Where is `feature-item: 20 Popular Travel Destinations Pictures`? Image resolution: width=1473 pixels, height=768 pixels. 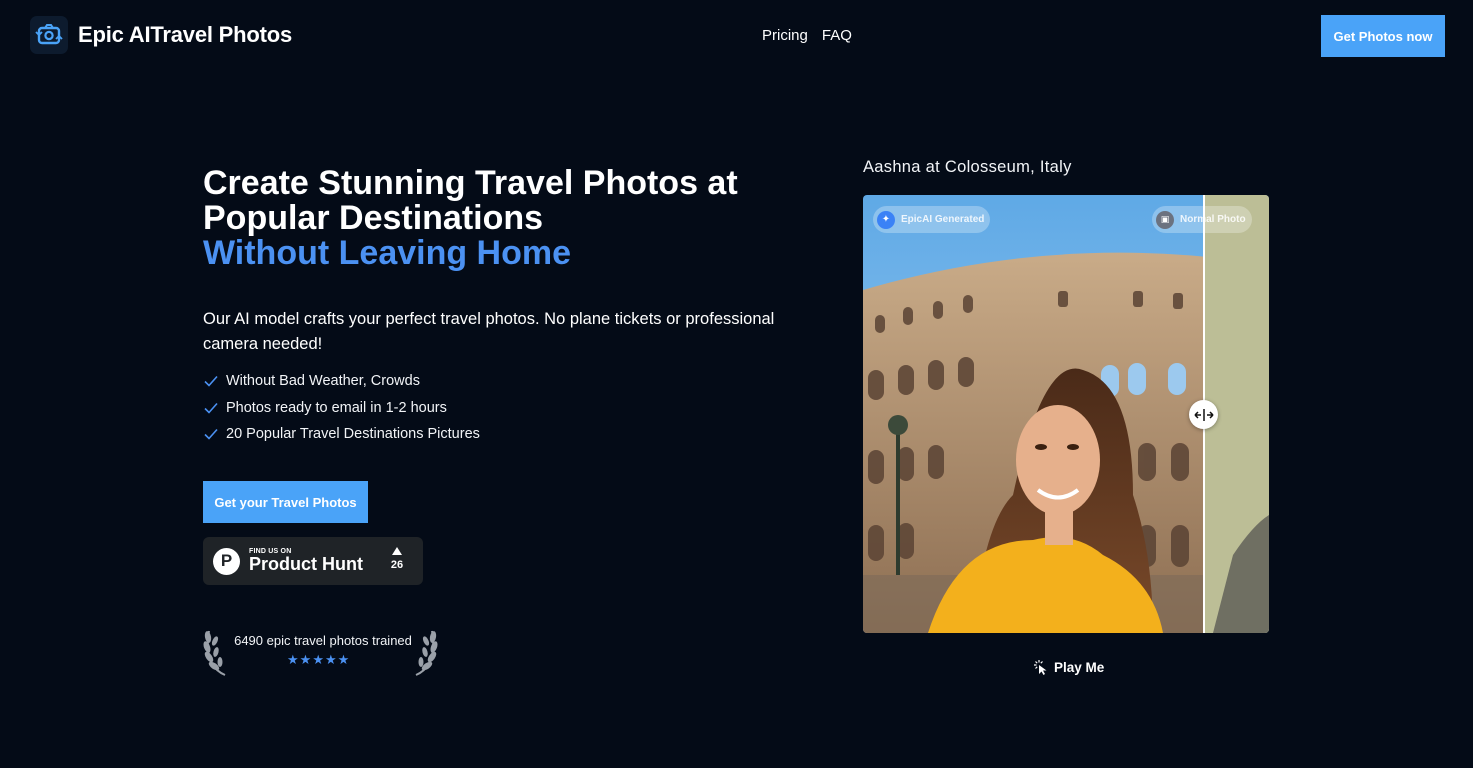 feature-item: 20 Popular Travel Destinations Pictures is located at coordinates (341, 434).